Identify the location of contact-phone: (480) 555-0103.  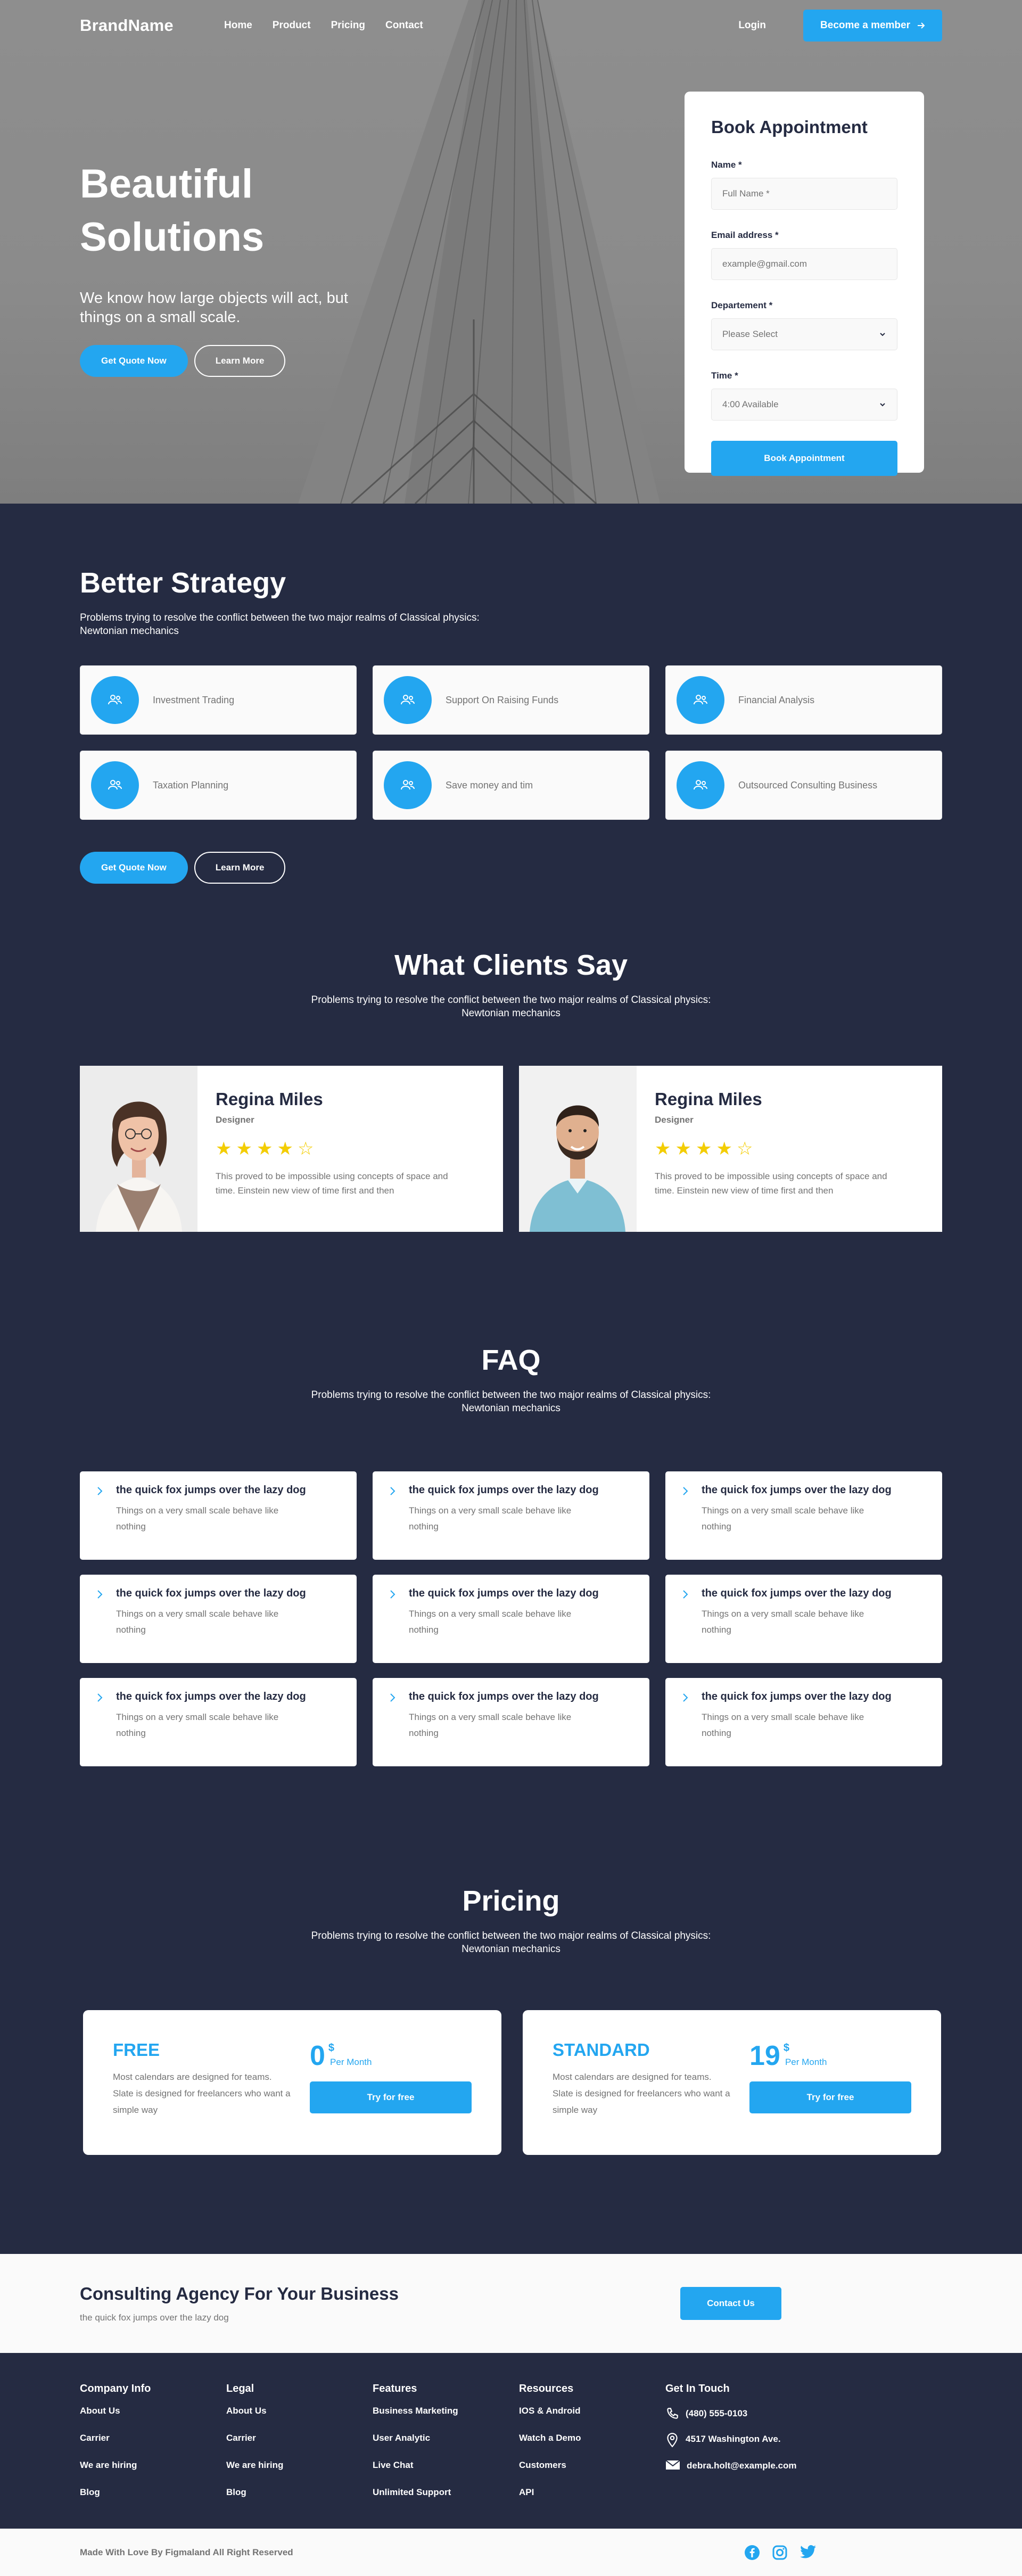
(729, 2414).